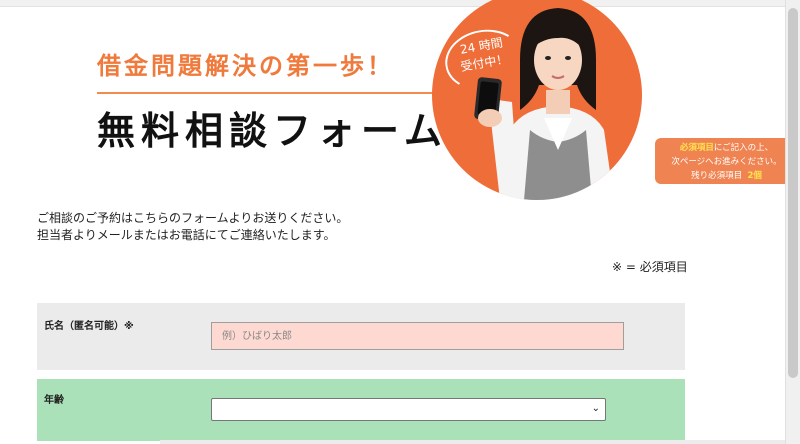 The height and width of the screenshot is (444, 800). What do you see at coordinates (272, 131) in the screenshot?
I see `page-title: 無料相談フォーム` at bounding box center [272, 131].